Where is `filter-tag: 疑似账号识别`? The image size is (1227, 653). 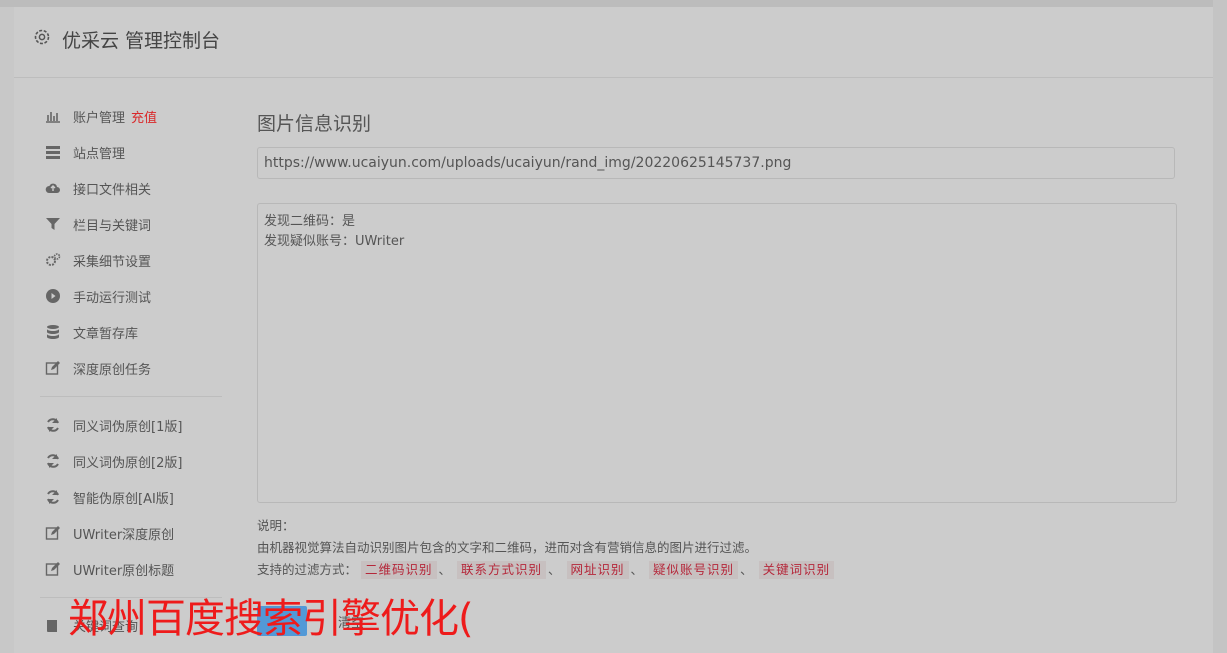
filter-tag: 疑似账号识别 is located at coordinates (694, 570).